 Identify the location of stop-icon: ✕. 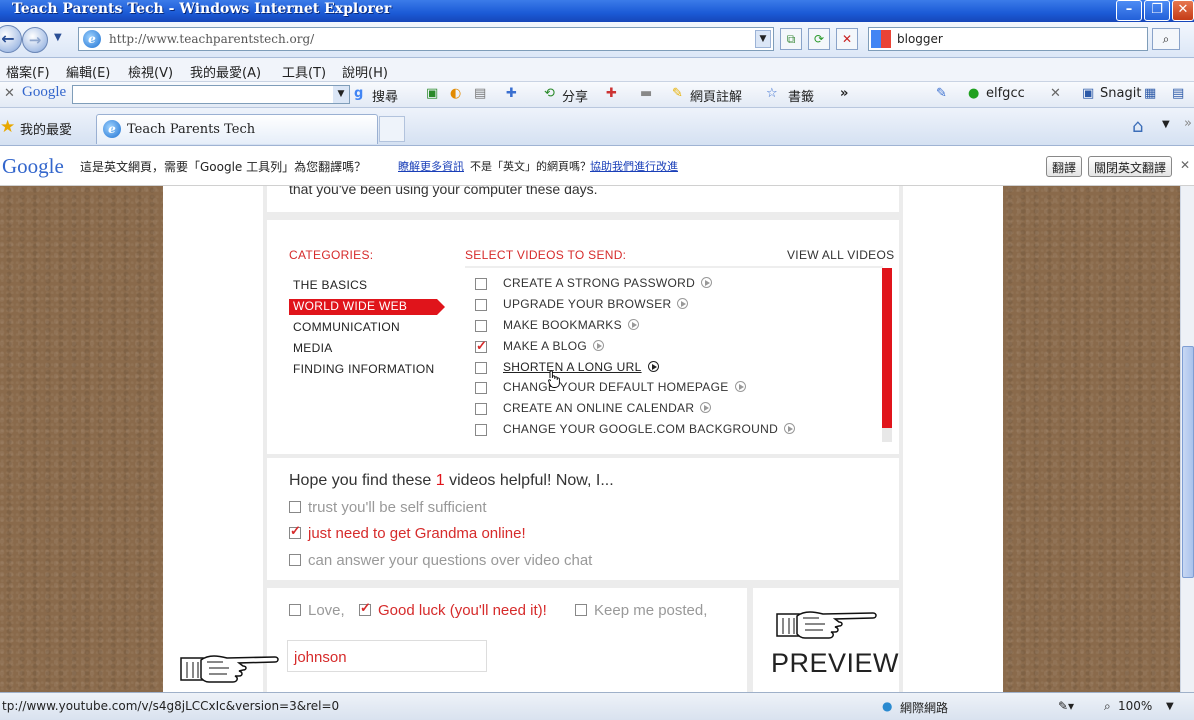
(847, 39).